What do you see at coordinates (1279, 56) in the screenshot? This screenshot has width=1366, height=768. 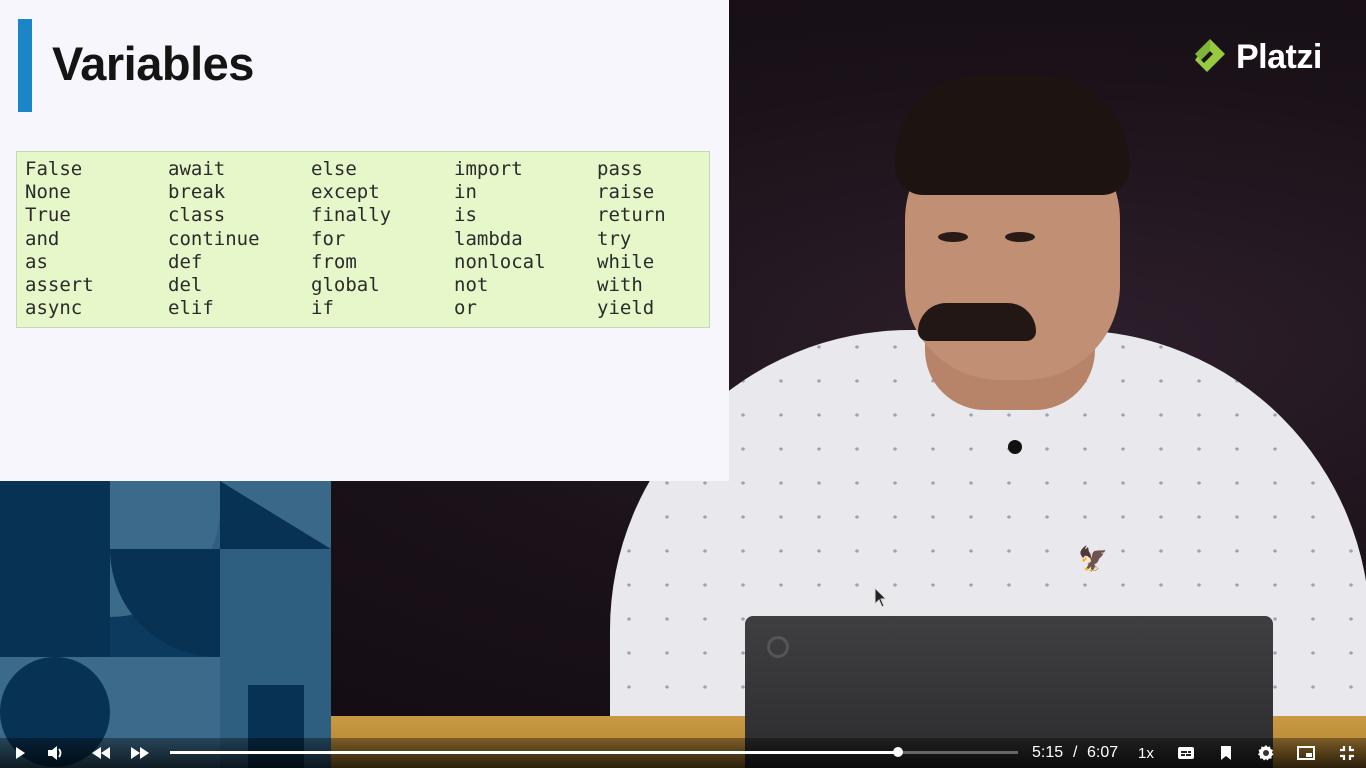 I see `platzi-logo-text: Platzi` at bounding box center [1279, 56].